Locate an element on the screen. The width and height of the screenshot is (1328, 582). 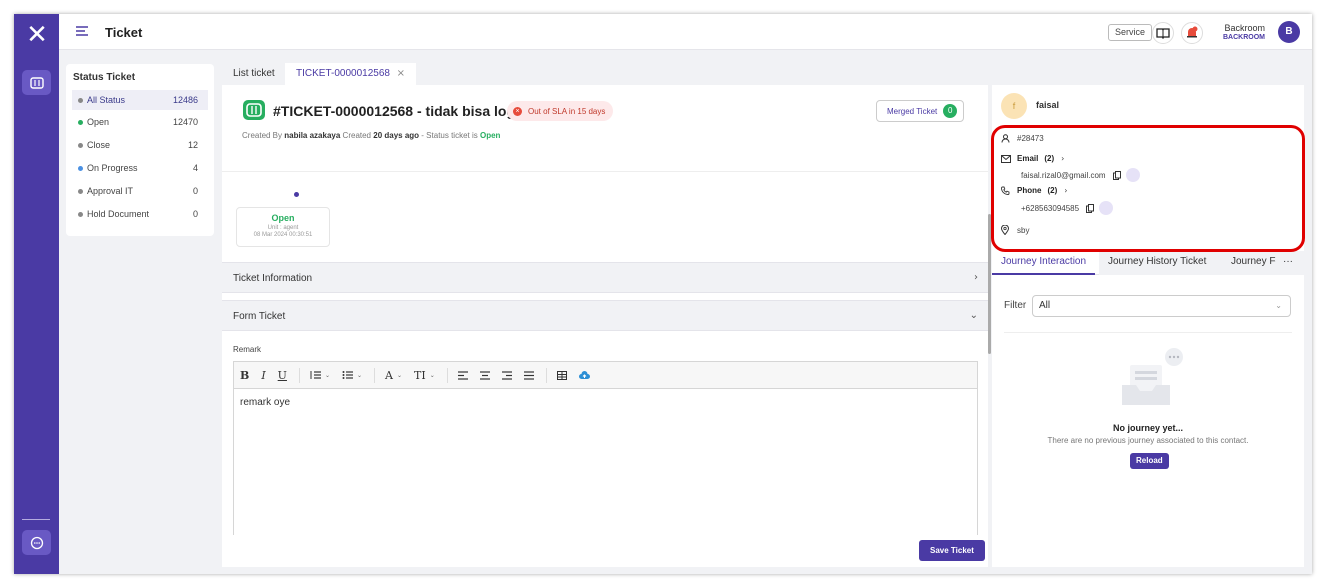
chevron-down-icon: ⌄ is located at coordinates (973, 315).